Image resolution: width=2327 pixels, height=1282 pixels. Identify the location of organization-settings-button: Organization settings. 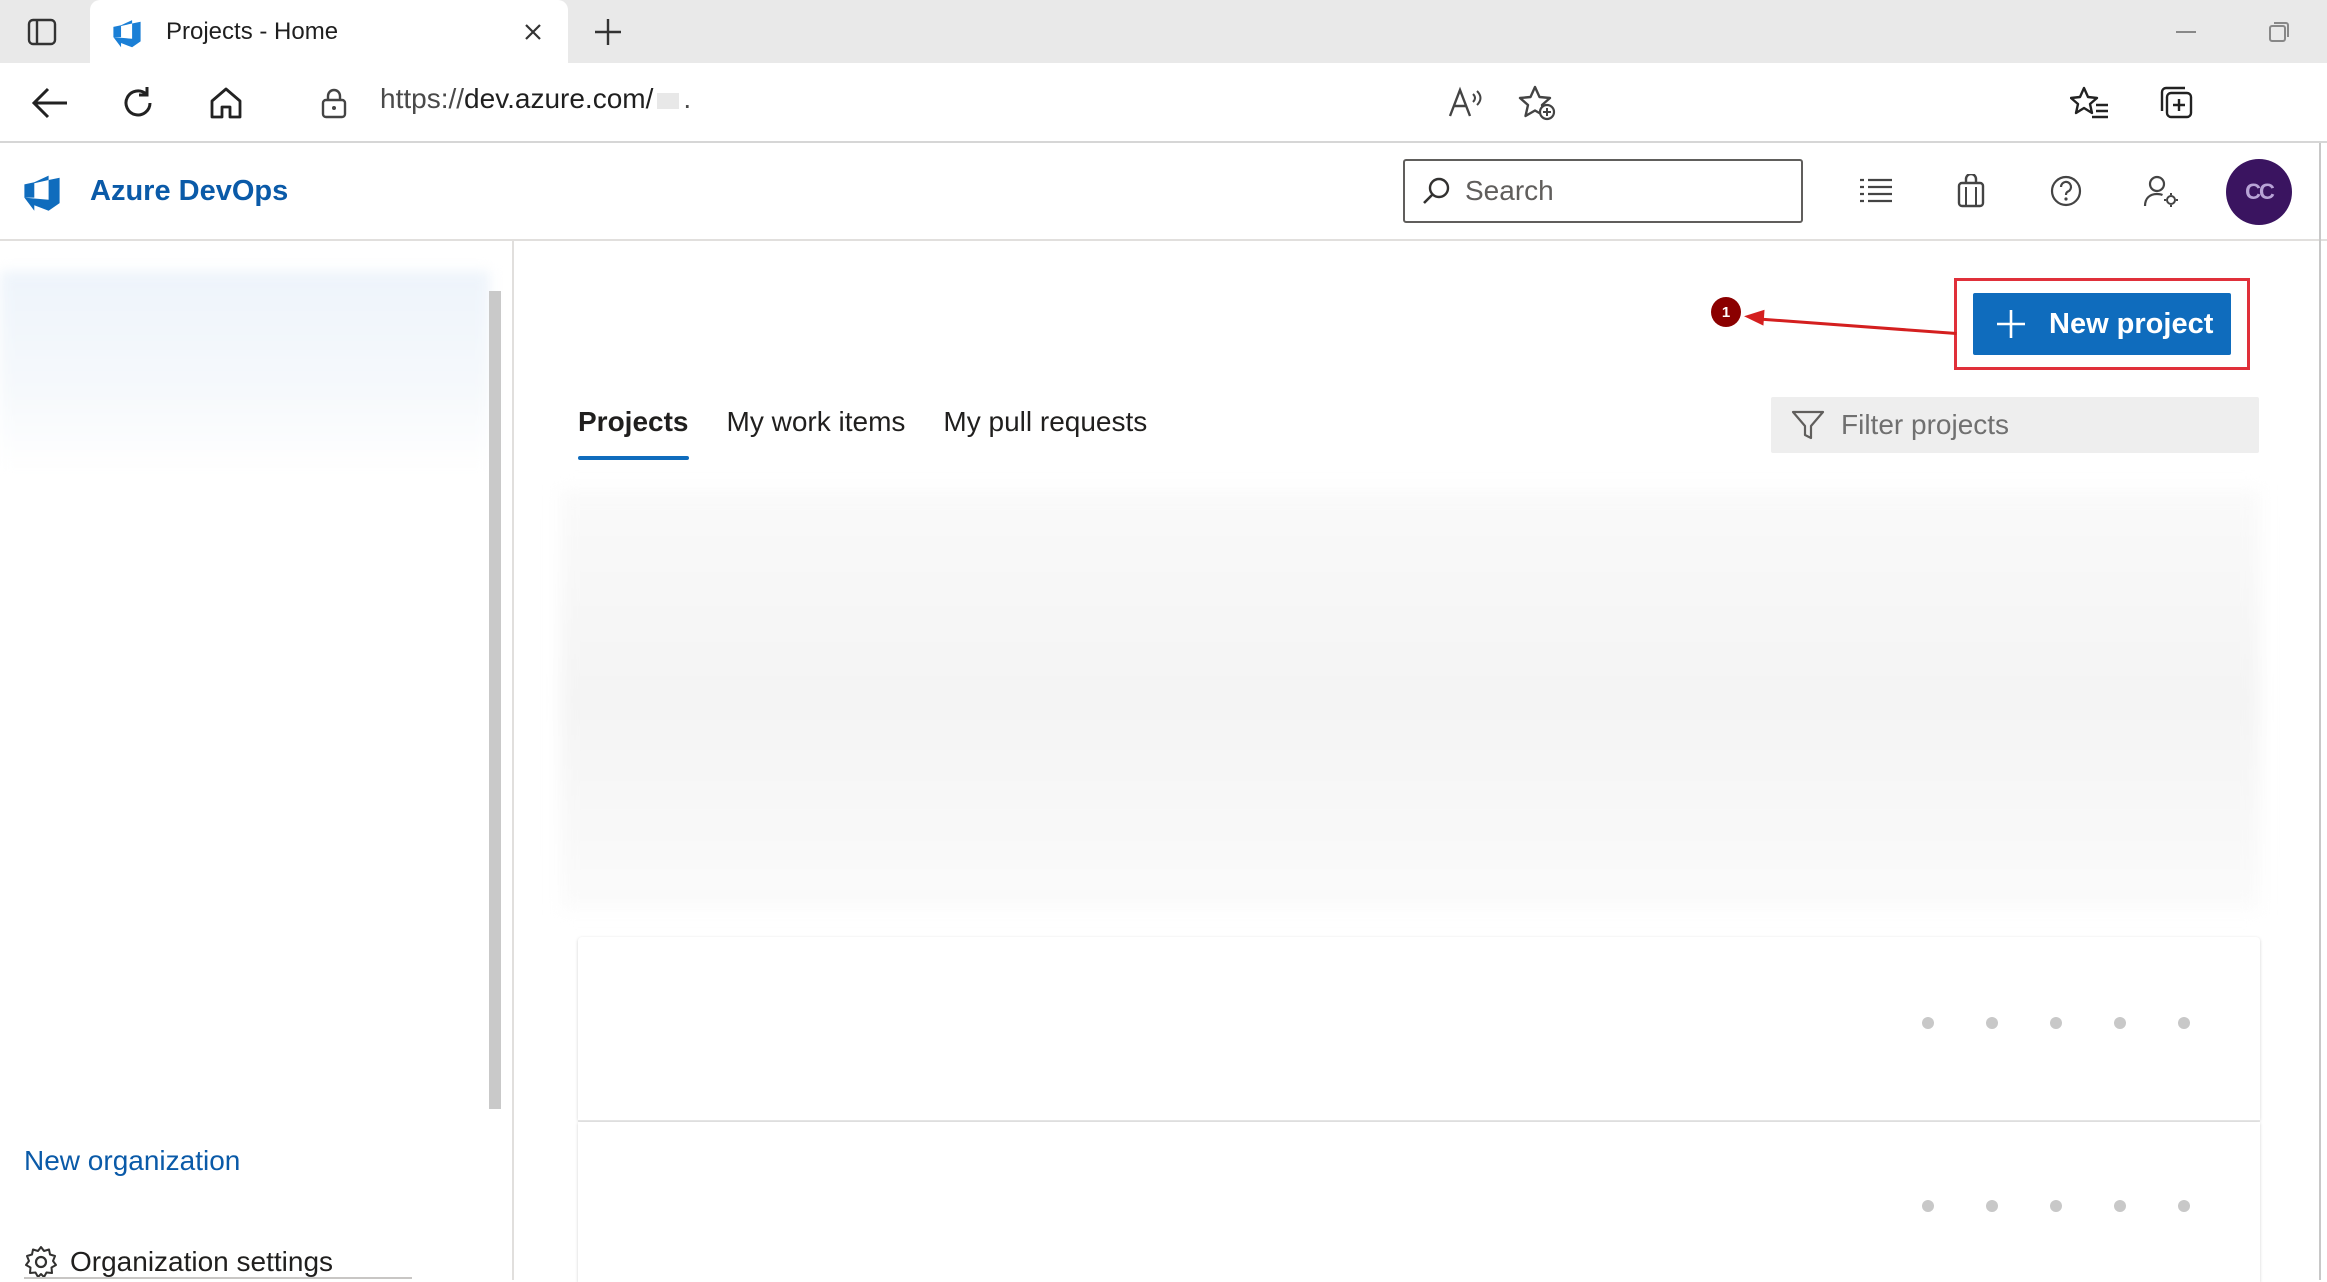
(178, 1262).